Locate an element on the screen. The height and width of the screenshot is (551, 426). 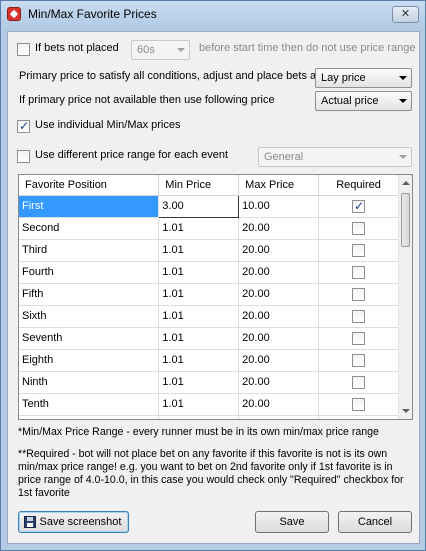
column-header: Max Price is located at coordinates (279, 185).